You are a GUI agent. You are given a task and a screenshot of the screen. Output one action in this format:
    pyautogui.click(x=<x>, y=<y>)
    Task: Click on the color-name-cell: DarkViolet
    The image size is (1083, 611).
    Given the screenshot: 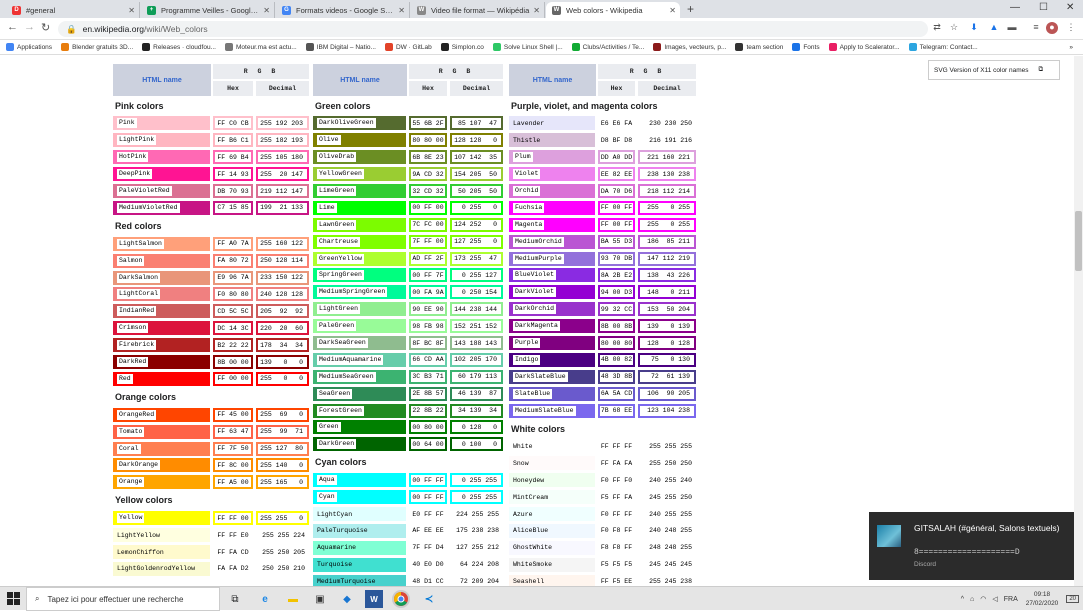 What is the action you would take?
    pyautogui.click(x=552, y=292)
    